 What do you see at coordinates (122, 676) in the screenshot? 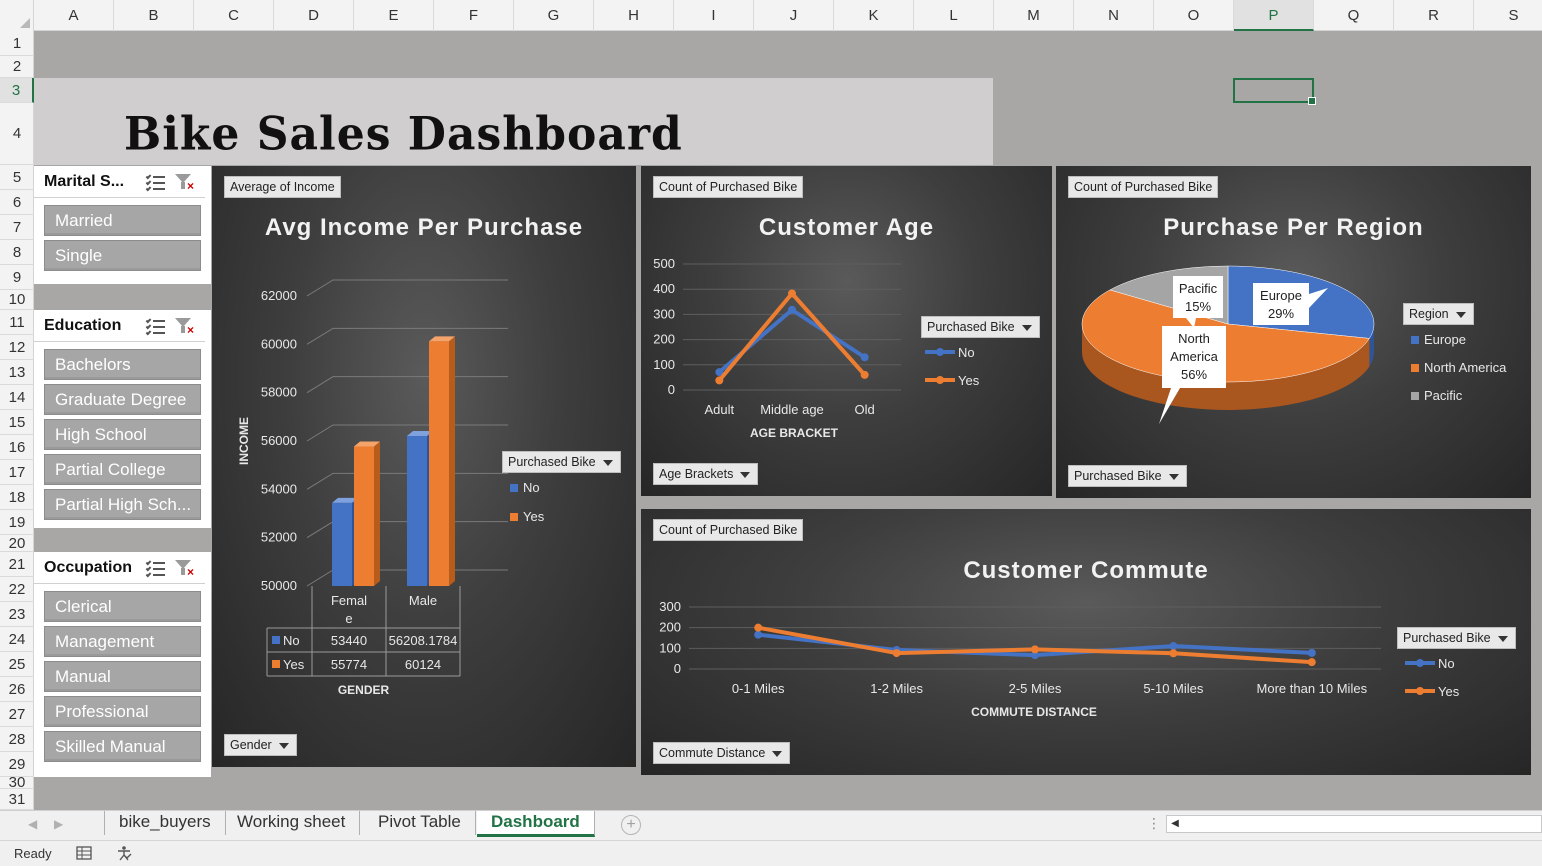
I see `slicer-item-manual: Manual` at bounding box center [122, 676].